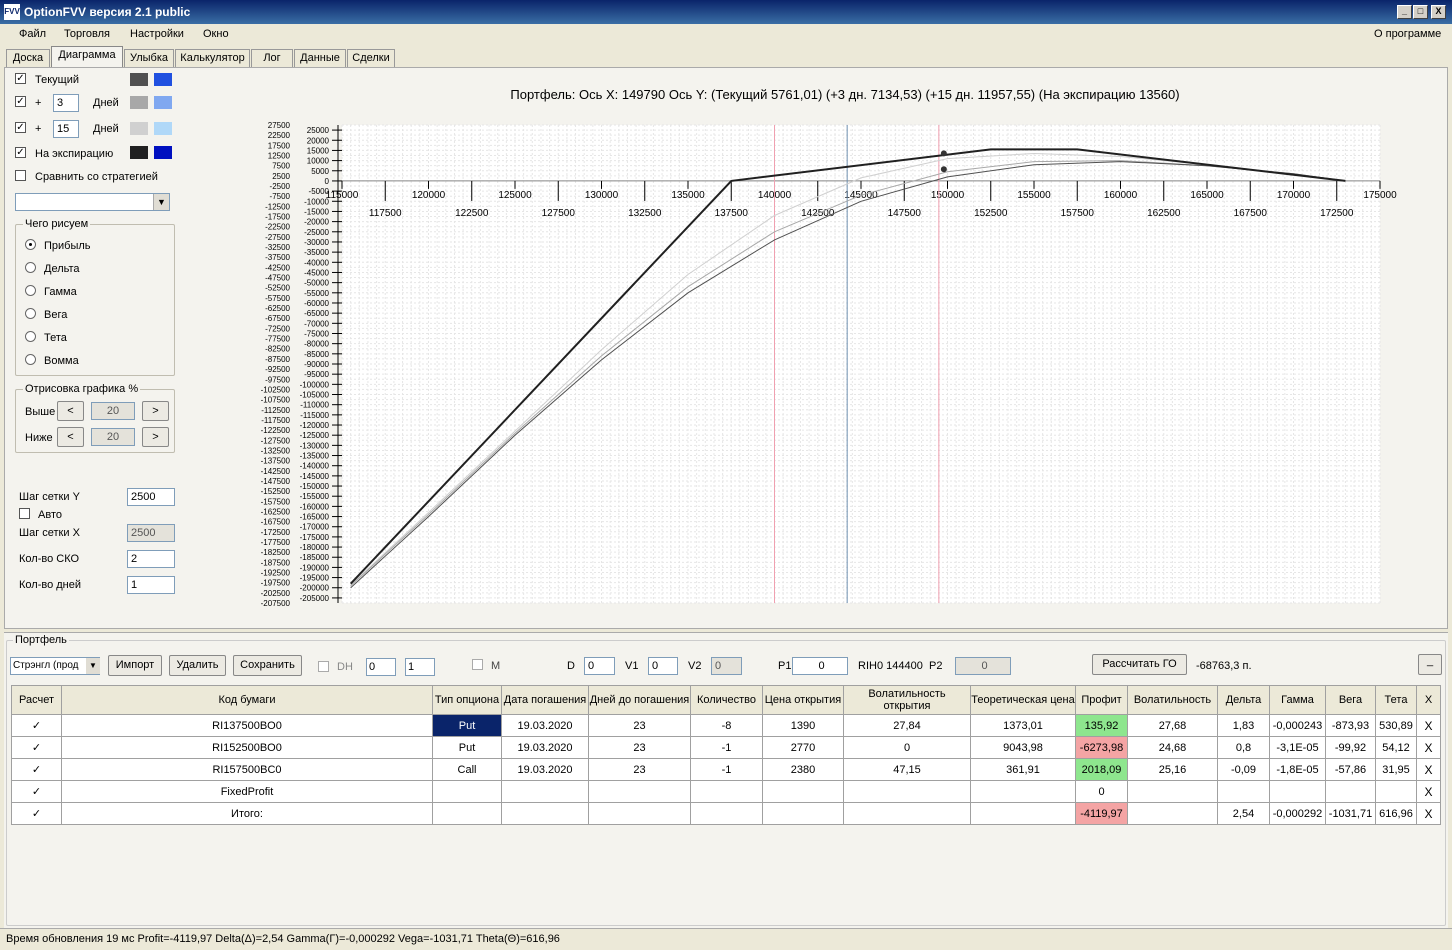 The height and width of the screenshot is (950, 1452). I want to click on radio-gamma, so click(30, 290).